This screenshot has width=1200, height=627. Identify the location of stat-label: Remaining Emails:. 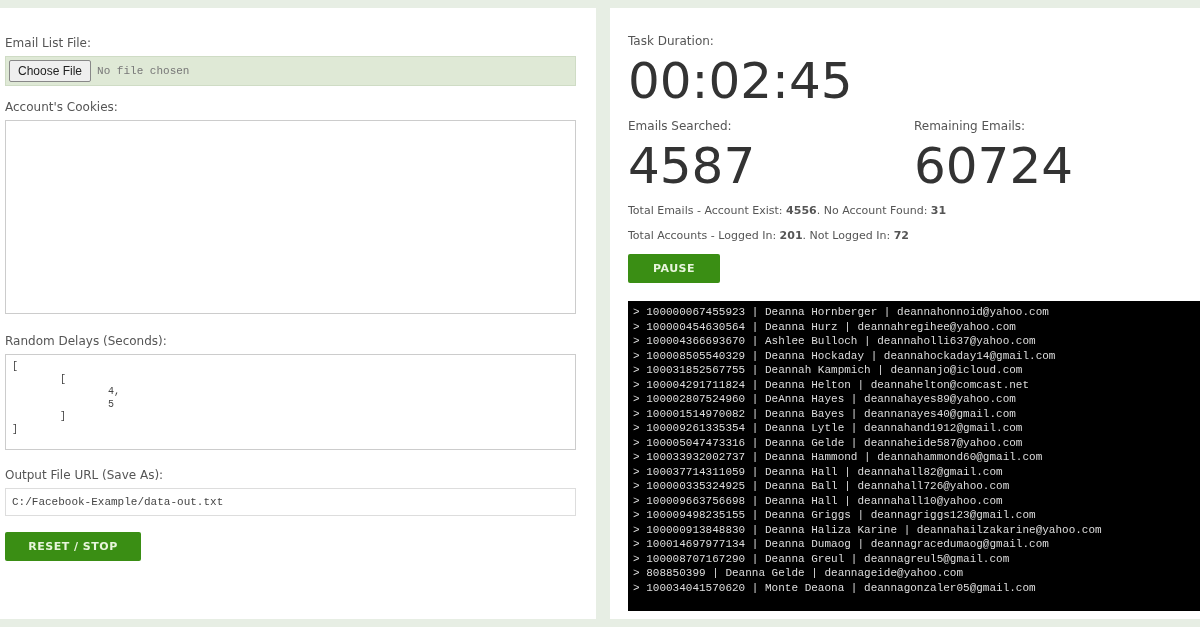
(970, 126).